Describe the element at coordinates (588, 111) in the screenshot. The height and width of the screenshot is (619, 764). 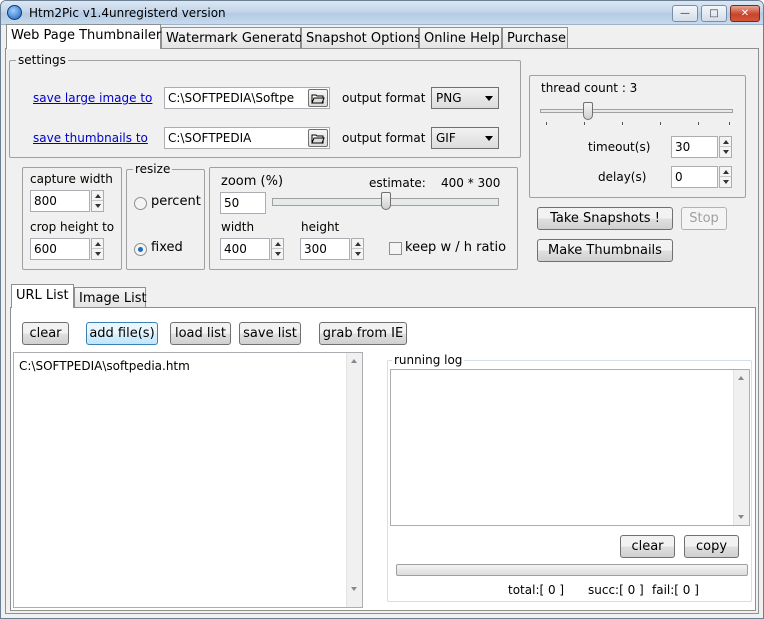
I see `thread-slider-thumb` at that location.